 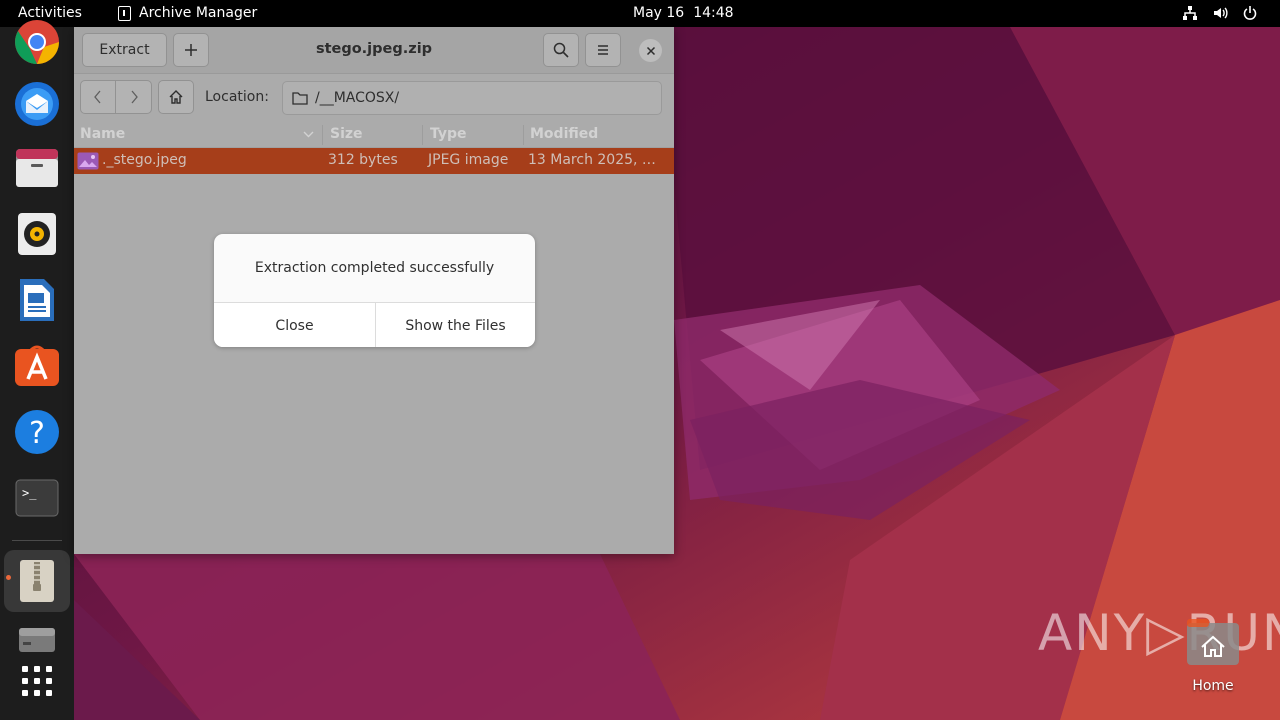 I want to click on network-icon, so click(x=1190, y=13).